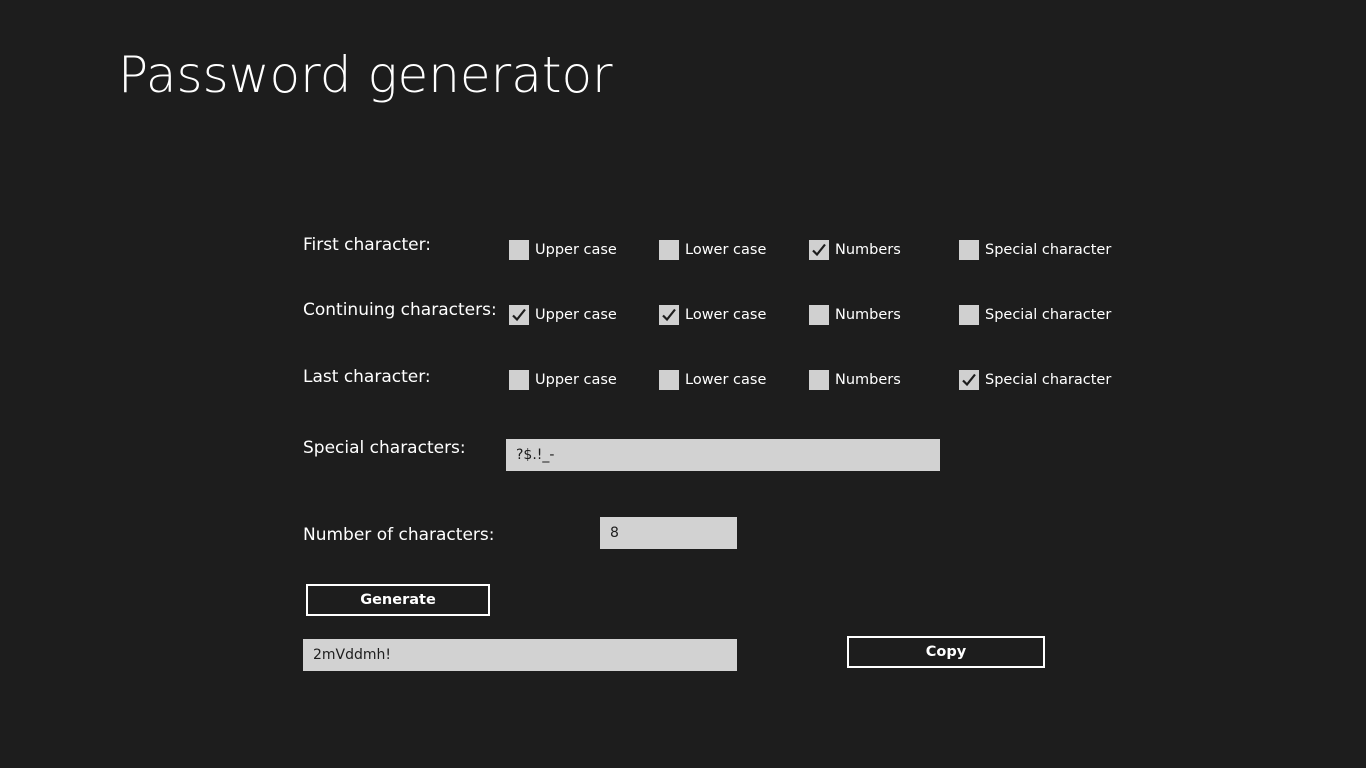 The height and width of the screenshot is (768, 1366). I want to click on continuing-upper-case-checkbox: Upper case, so click(563, 315).